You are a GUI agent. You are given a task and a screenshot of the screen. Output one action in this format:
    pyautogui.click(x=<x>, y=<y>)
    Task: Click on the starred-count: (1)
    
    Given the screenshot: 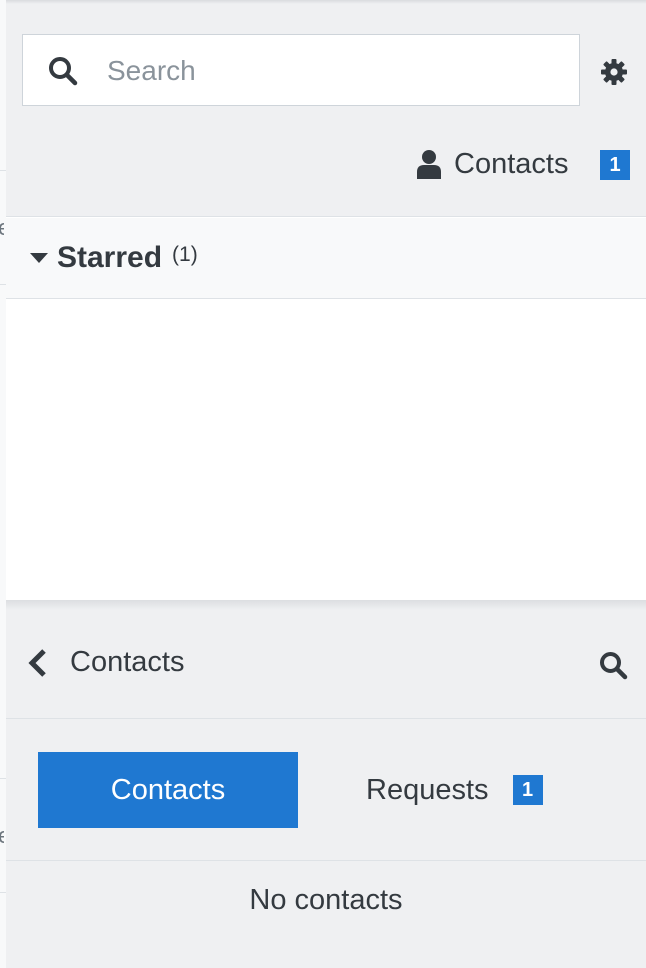 What is the action you would take?
    pyautogui.click(x=185, y=254)
    